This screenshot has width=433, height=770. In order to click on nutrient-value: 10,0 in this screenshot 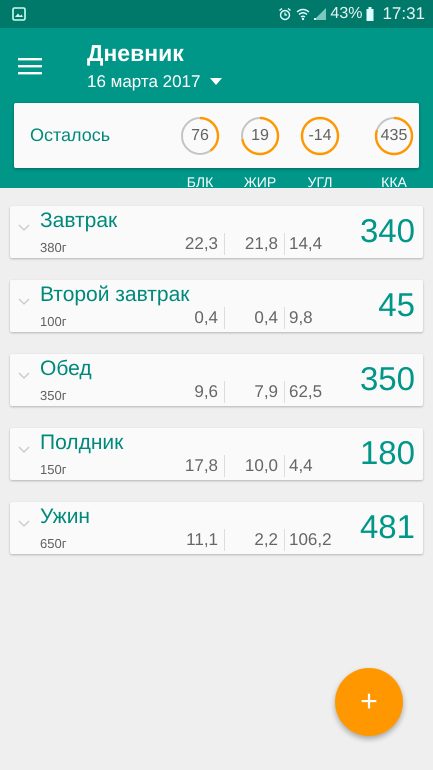, I will do `click(255, 466)`.